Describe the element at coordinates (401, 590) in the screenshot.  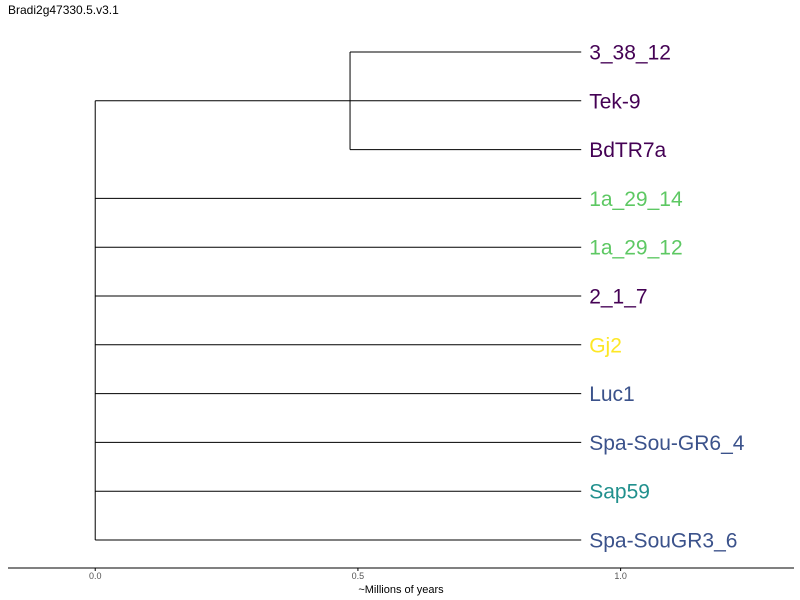
I see `x-axis-title: ~Millions of years` at that location.